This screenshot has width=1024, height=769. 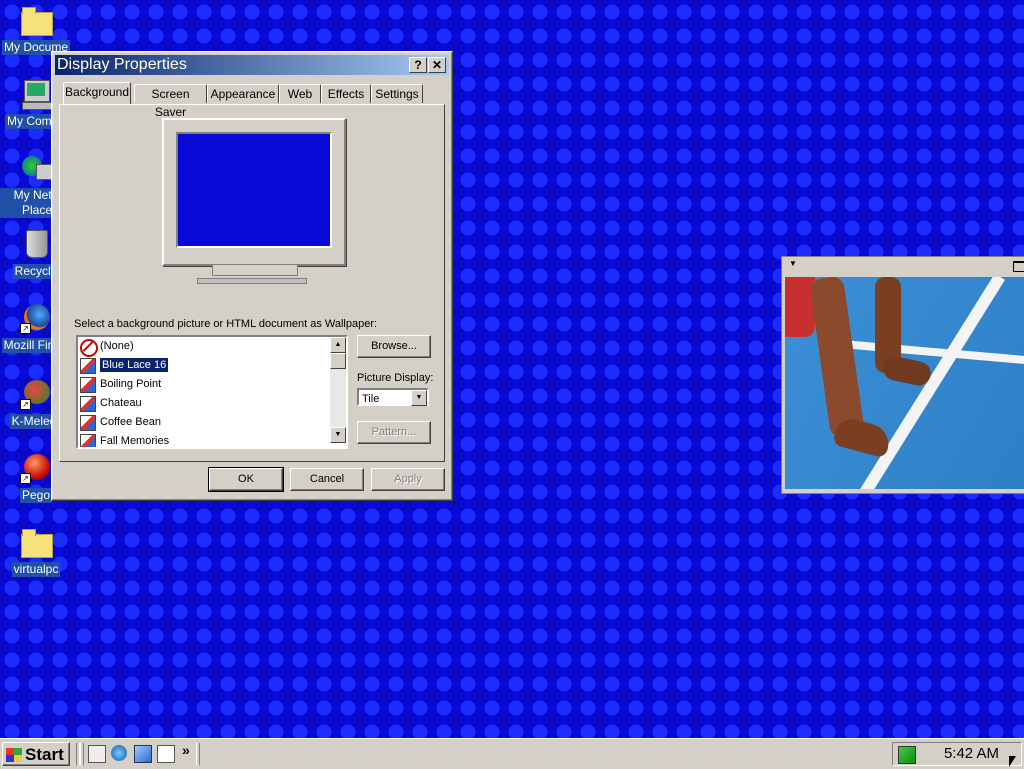 What do you see at coordinates (327, 479) in the screenshot?
I see `cancel-button: Cancel` at bounding box center [327, 479].